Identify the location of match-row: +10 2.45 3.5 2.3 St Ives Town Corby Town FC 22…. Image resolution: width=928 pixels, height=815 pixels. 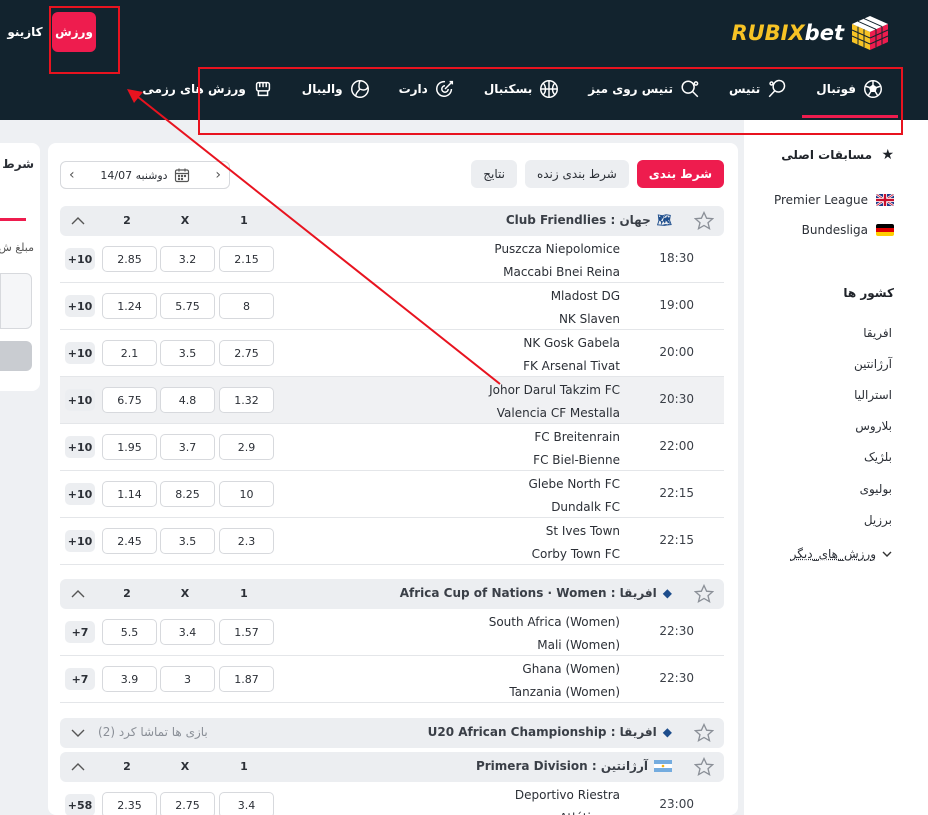
(392, 541).